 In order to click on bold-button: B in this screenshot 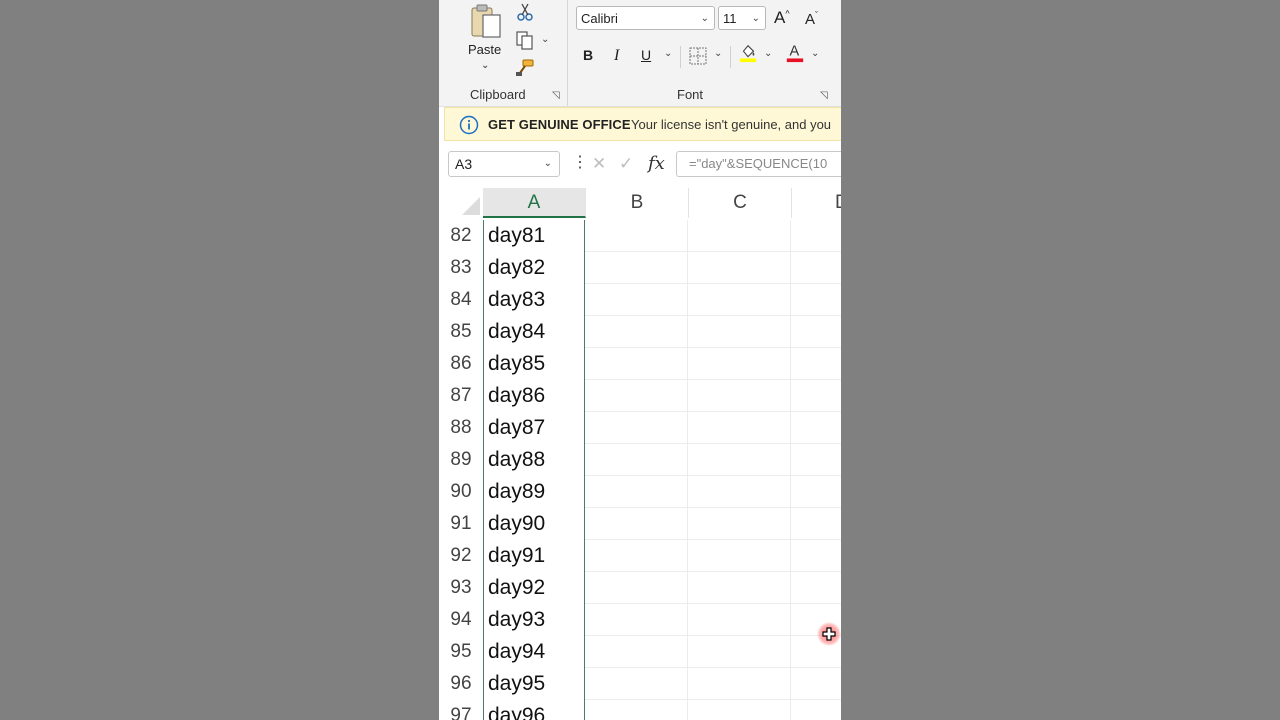, I will do `click(588, 55)`.